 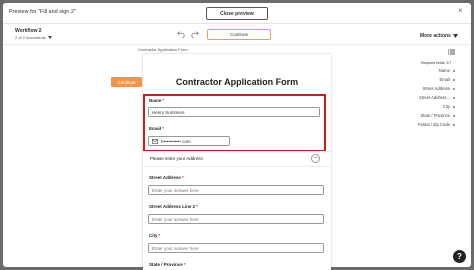 I want to click on preview-title: Preview for "Fill and sign 2", so click(x=42, y=12).